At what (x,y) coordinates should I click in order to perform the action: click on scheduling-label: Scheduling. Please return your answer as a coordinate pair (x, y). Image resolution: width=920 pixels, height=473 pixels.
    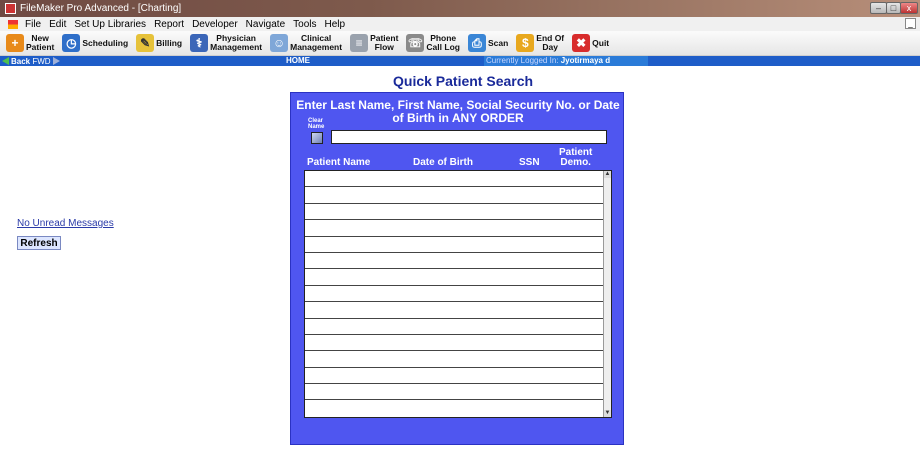
    Looking at the image, I should click on (105, 42).